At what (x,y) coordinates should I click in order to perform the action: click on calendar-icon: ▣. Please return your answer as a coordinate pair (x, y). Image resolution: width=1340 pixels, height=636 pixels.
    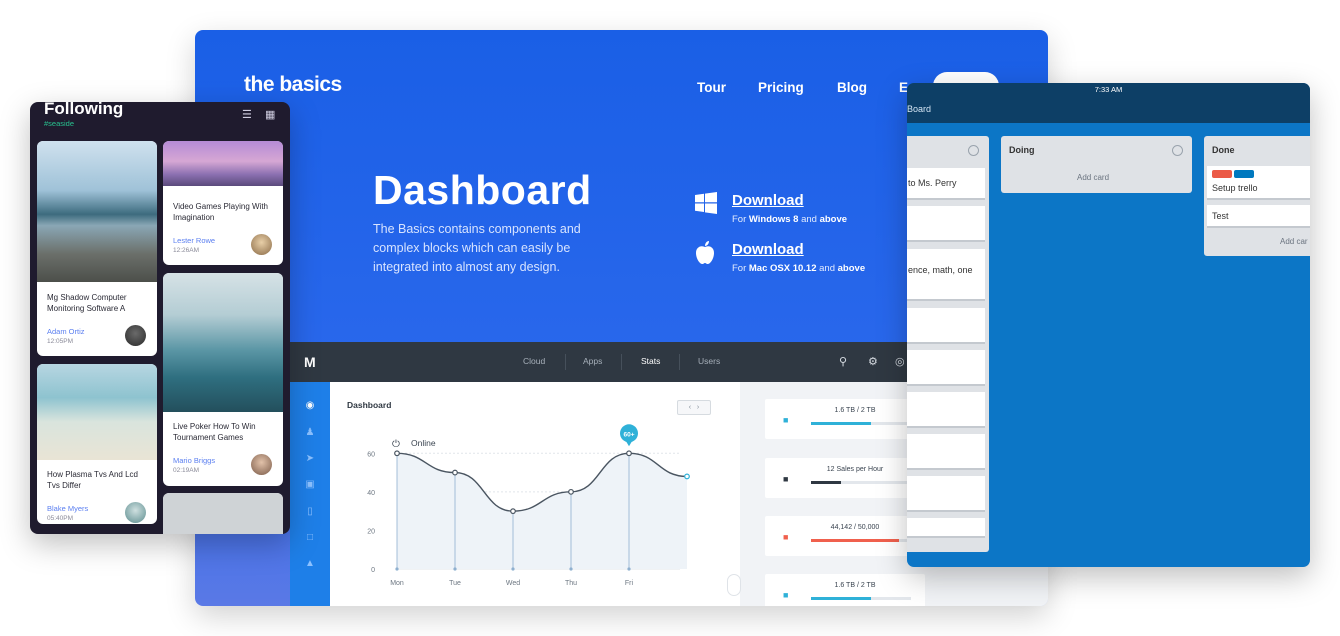
    Looking at the image, I should click on (310, 485).